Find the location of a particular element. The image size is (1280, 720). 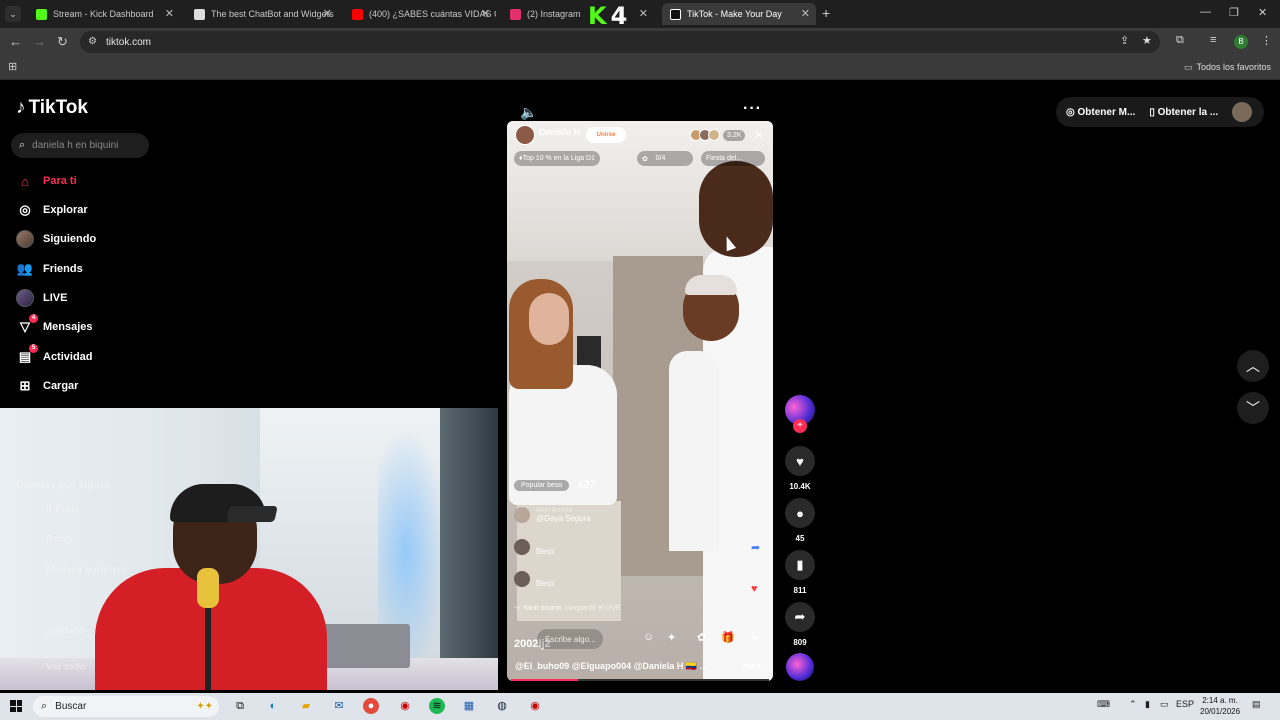

address-bar-row: ← → ↻ ⚙ tiktok.com is located at coordinates (640, 42).